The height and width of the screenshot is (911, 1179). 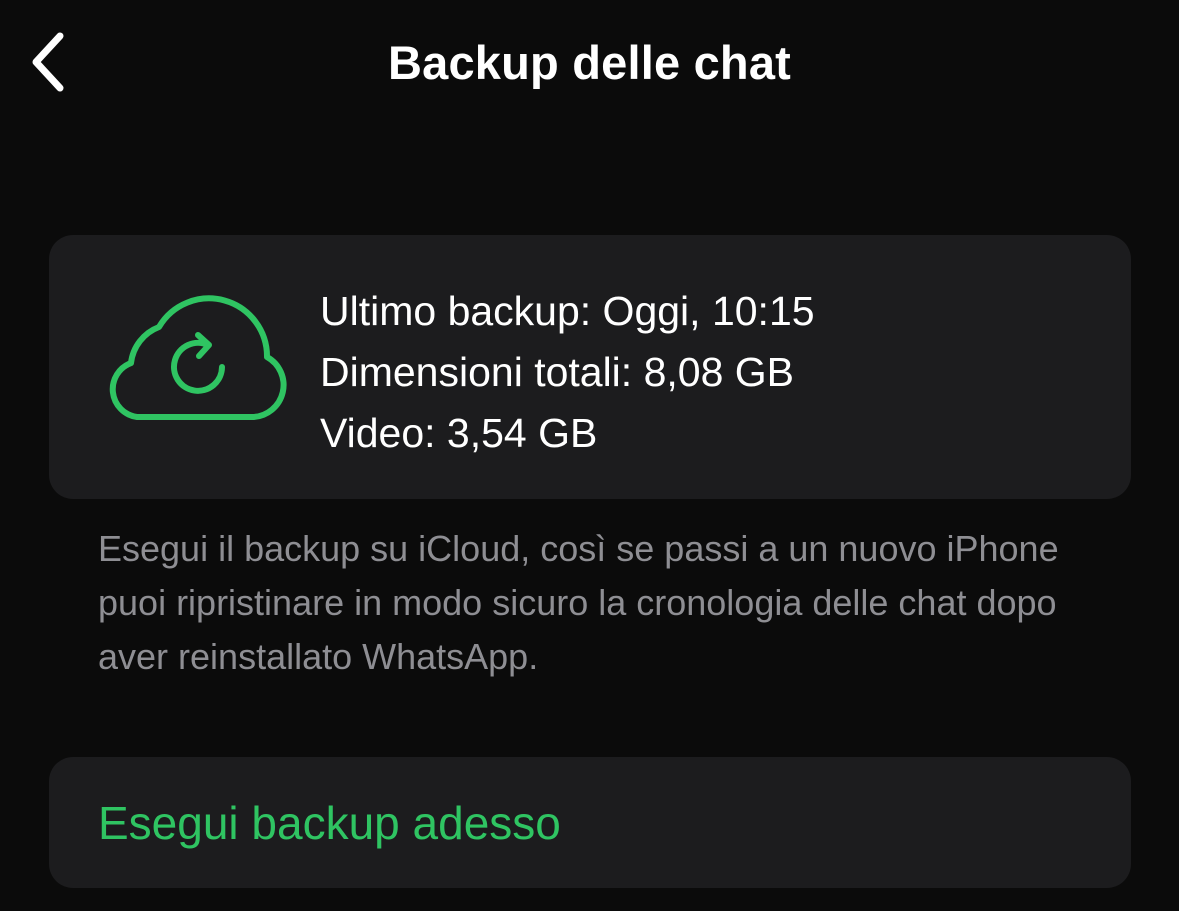 I want to click on cloud-sync-icon, so click(x=198, y=357).